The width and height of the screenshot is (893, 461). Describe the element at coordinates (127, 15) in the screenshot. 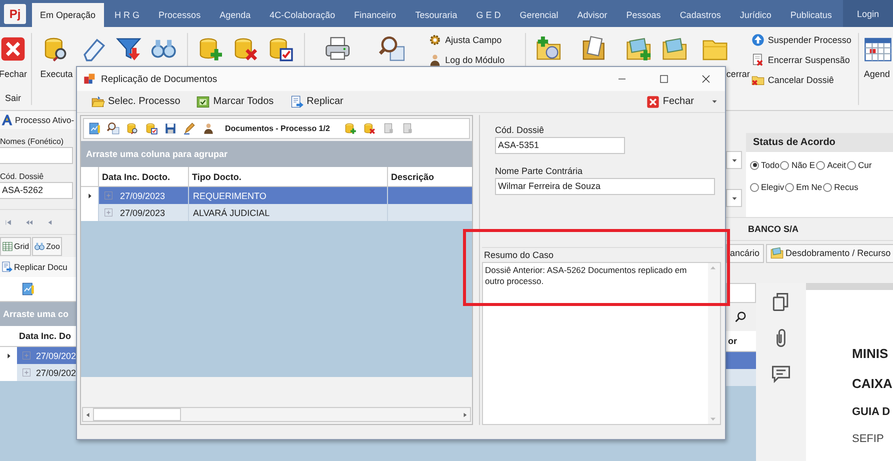

I see `menu-tab: H R G` at that location.